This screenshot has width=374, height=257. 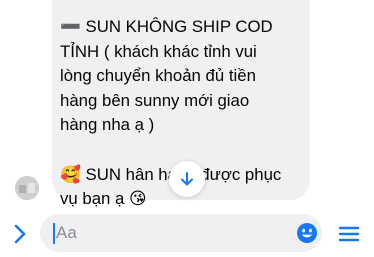 I want to click on chevron-right-icon, so click(x=20, y=234).